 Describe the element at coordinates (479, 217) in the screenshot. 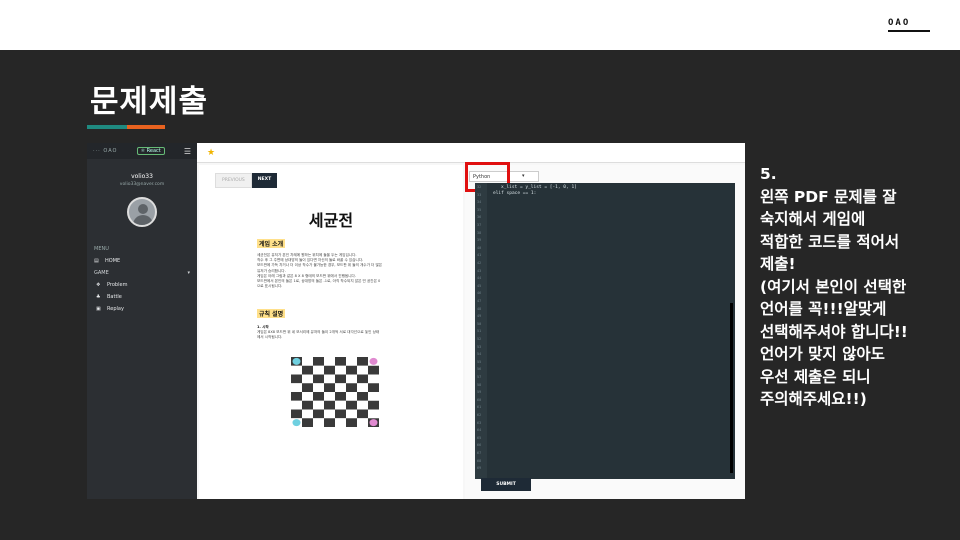

I see `line-number: 36` at that location.